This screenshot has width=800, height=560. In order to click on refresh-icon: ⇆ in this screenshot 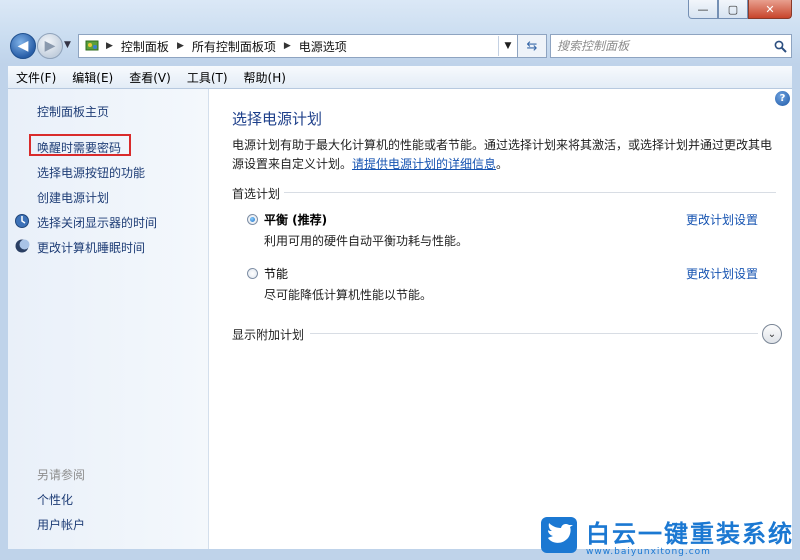, I will do `click(532, 46)`.